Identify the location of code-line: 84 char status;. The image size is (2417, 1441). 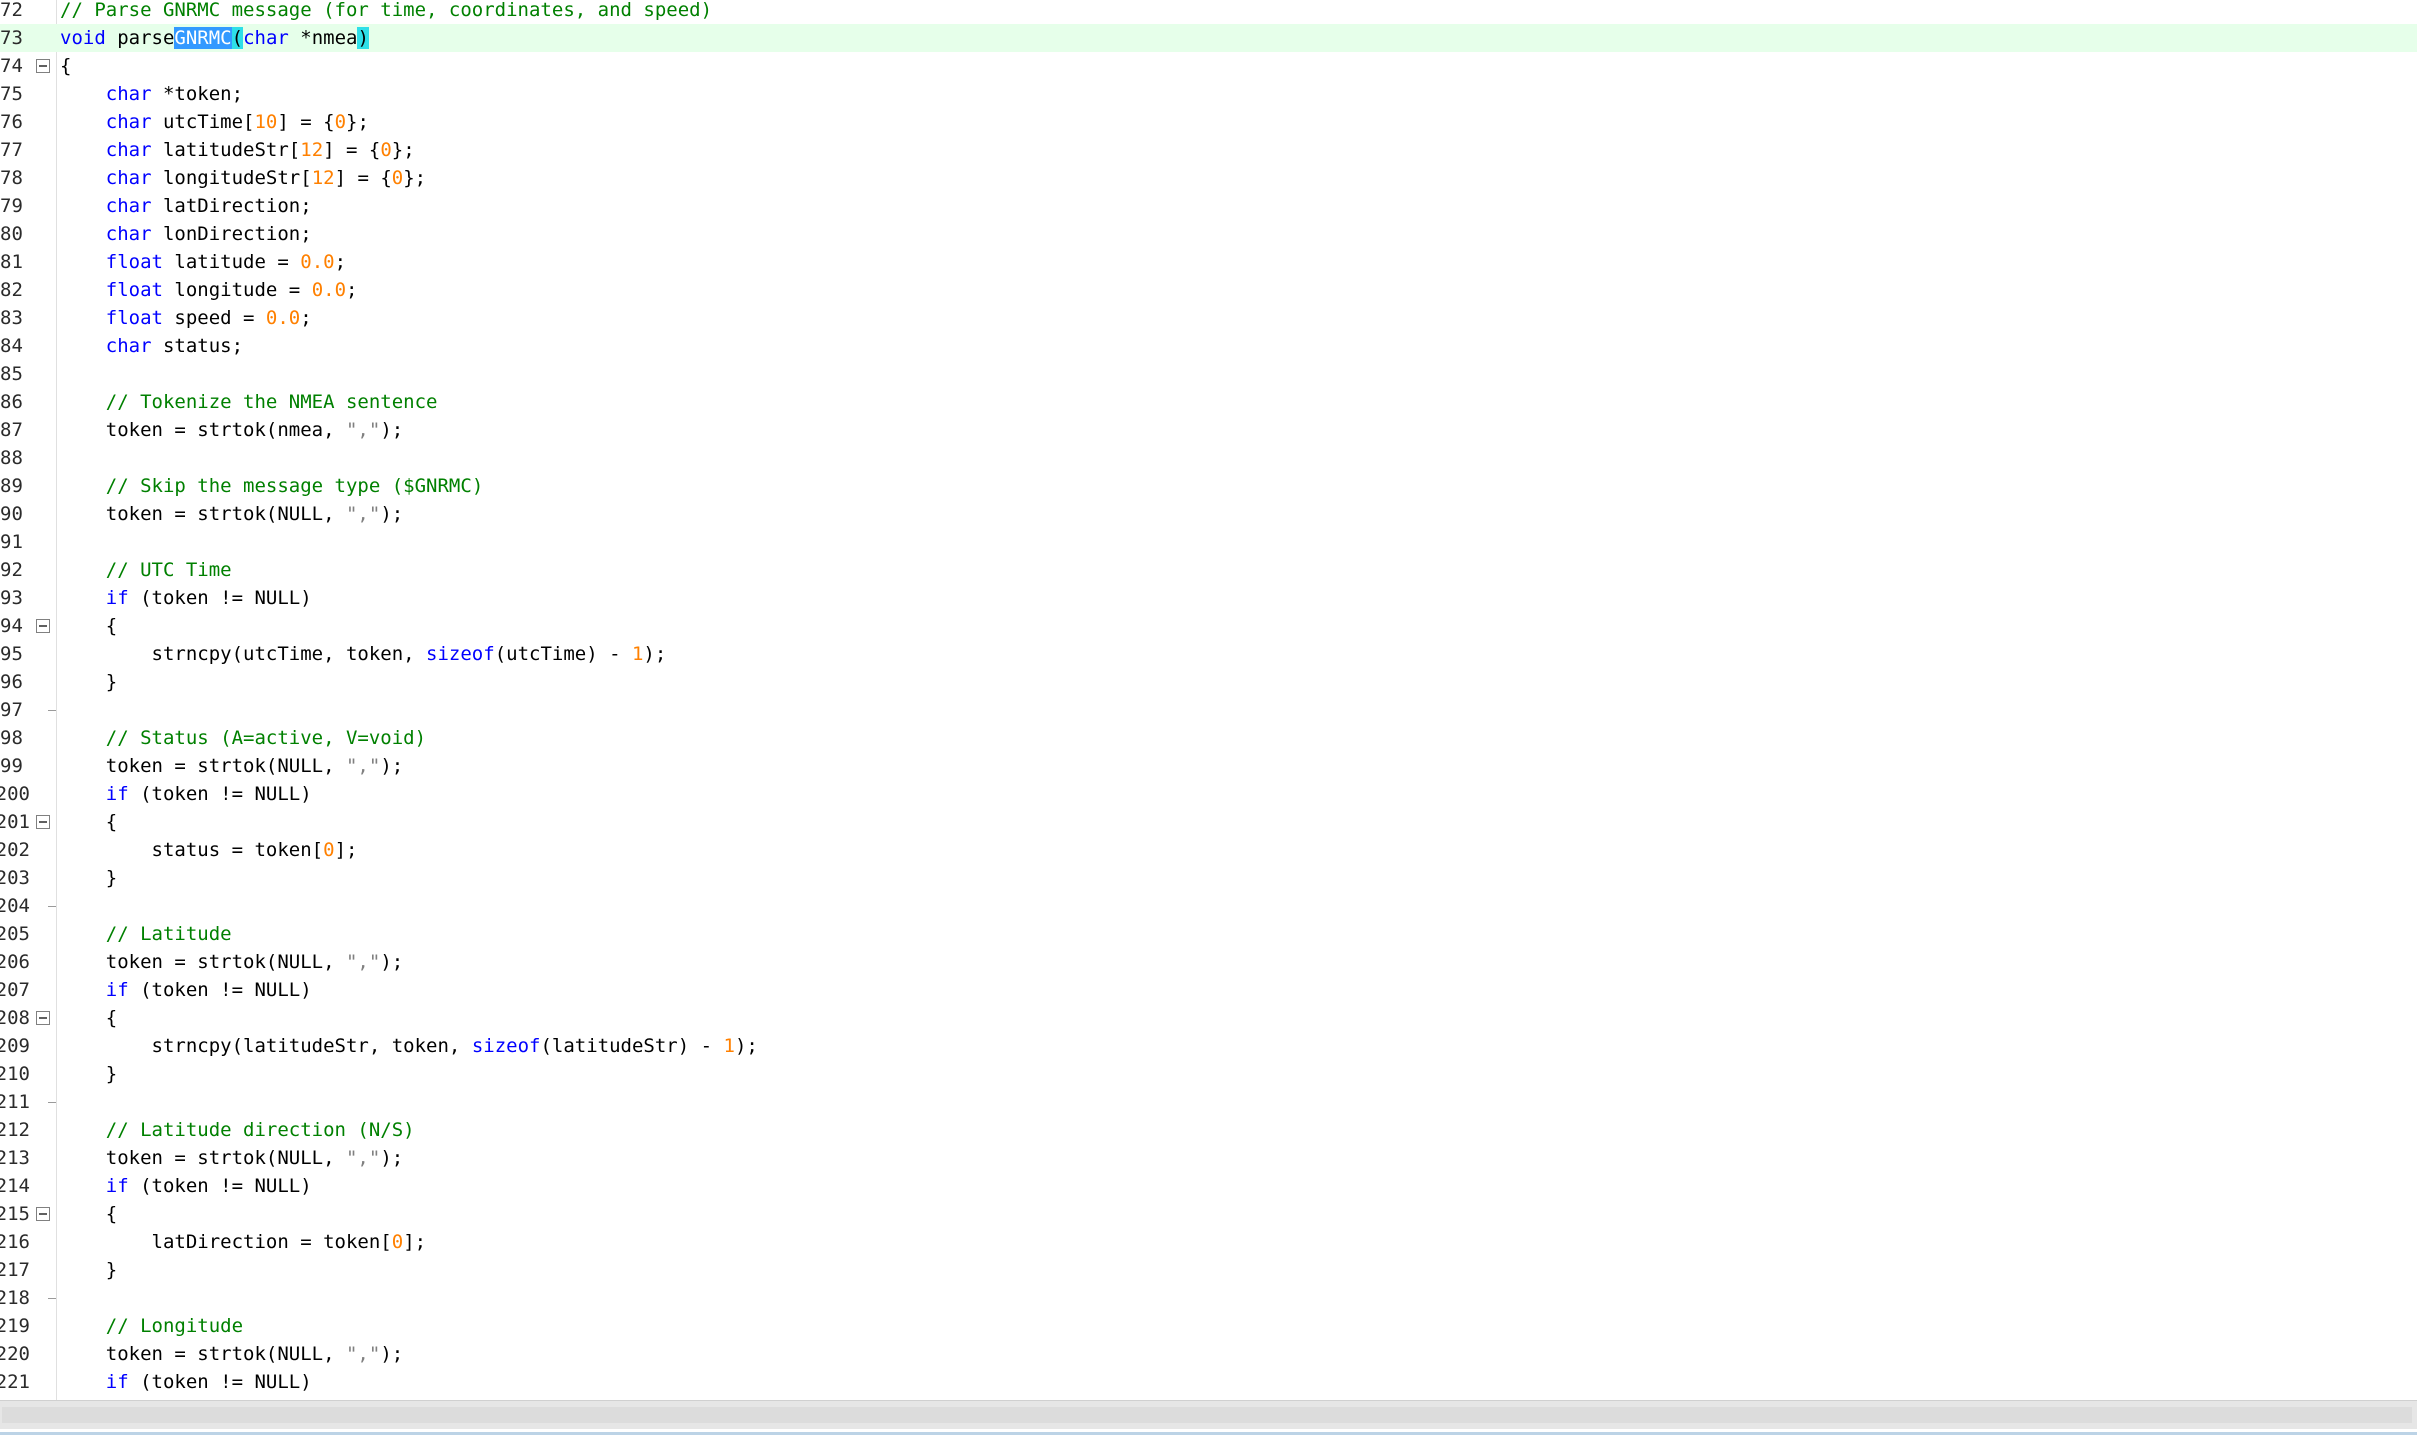
(1208, 346).